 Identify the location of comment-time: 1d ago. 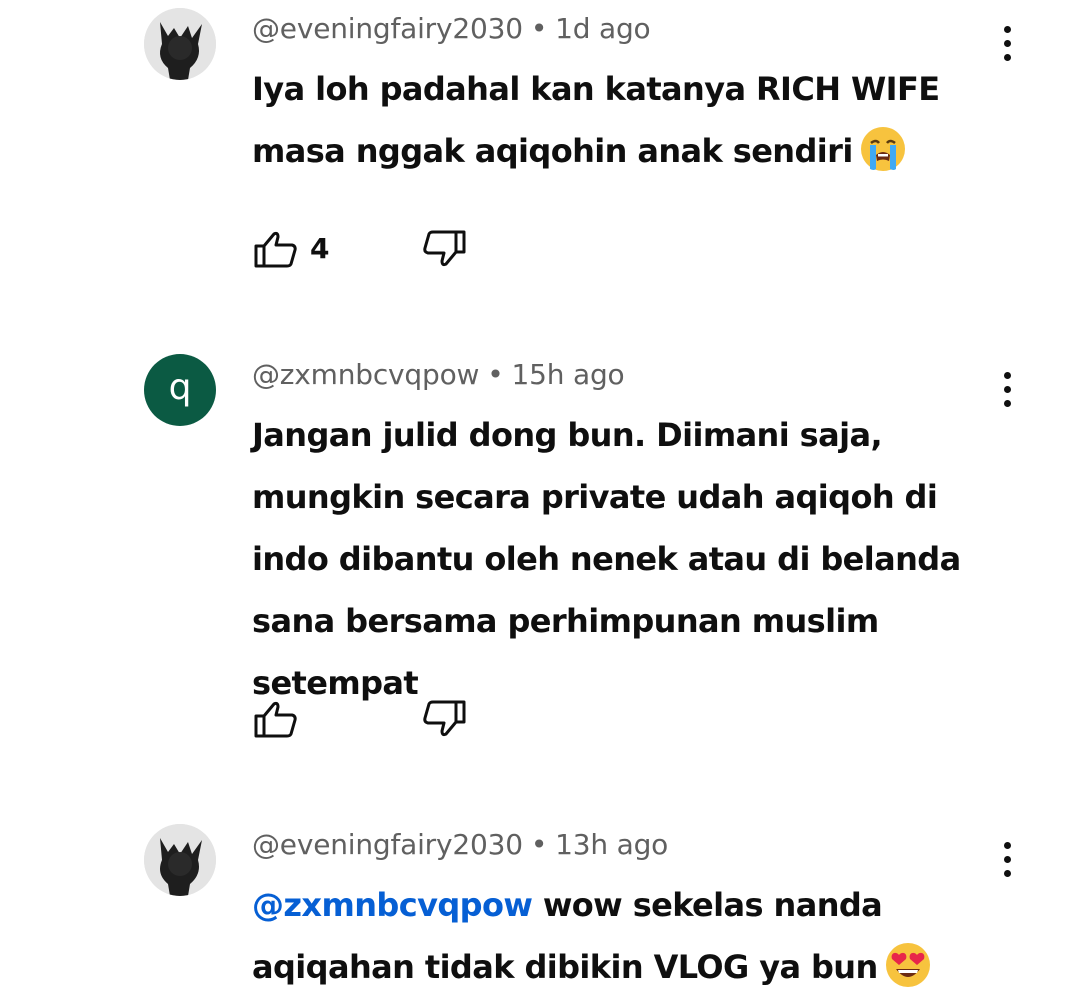
(603, 28).